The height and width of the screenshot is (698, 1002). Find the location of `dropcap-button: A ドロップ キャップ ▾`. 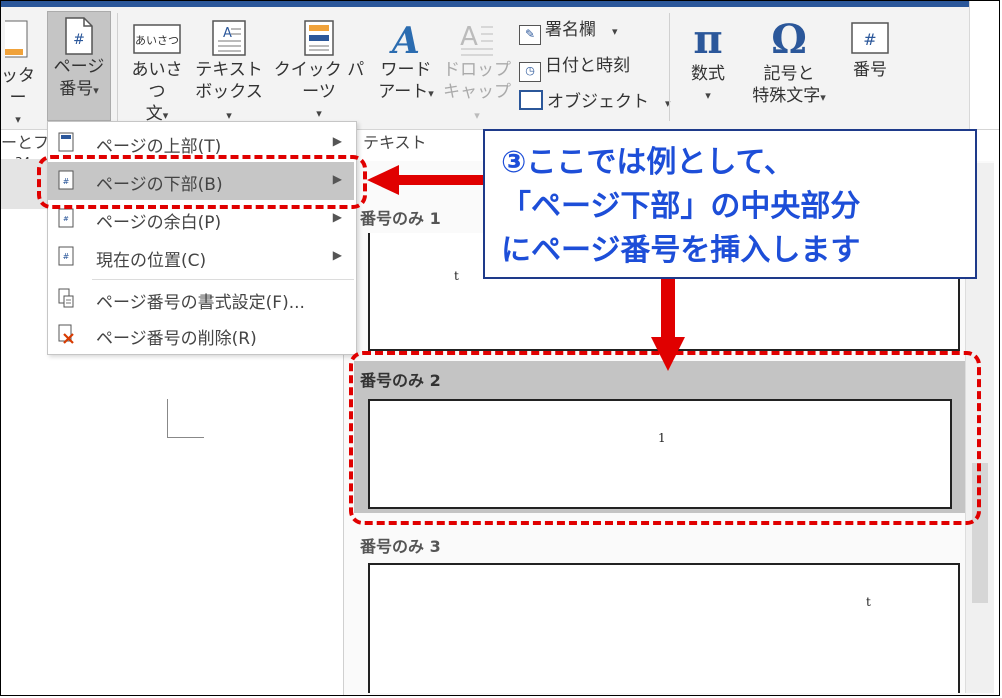

dropcap-button: A ドロップ キャップ ▾ is located at coordinates (477, 73).